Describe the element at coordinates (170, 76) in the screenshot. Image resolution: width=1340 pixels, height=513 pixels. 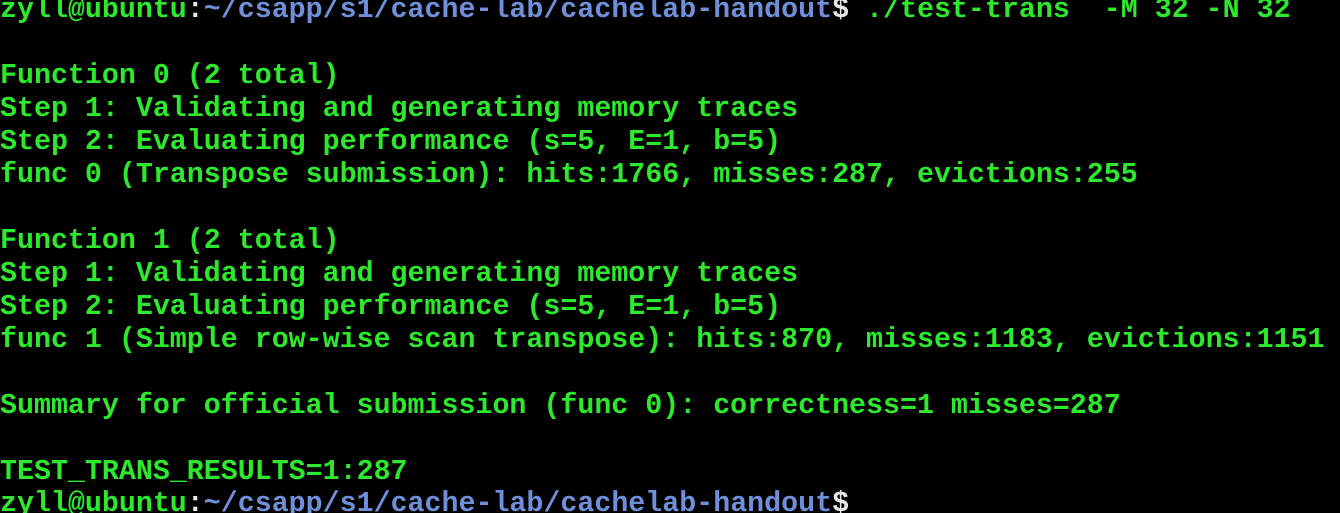
I see `function0-header: Function 0 (2 total)` at that location.